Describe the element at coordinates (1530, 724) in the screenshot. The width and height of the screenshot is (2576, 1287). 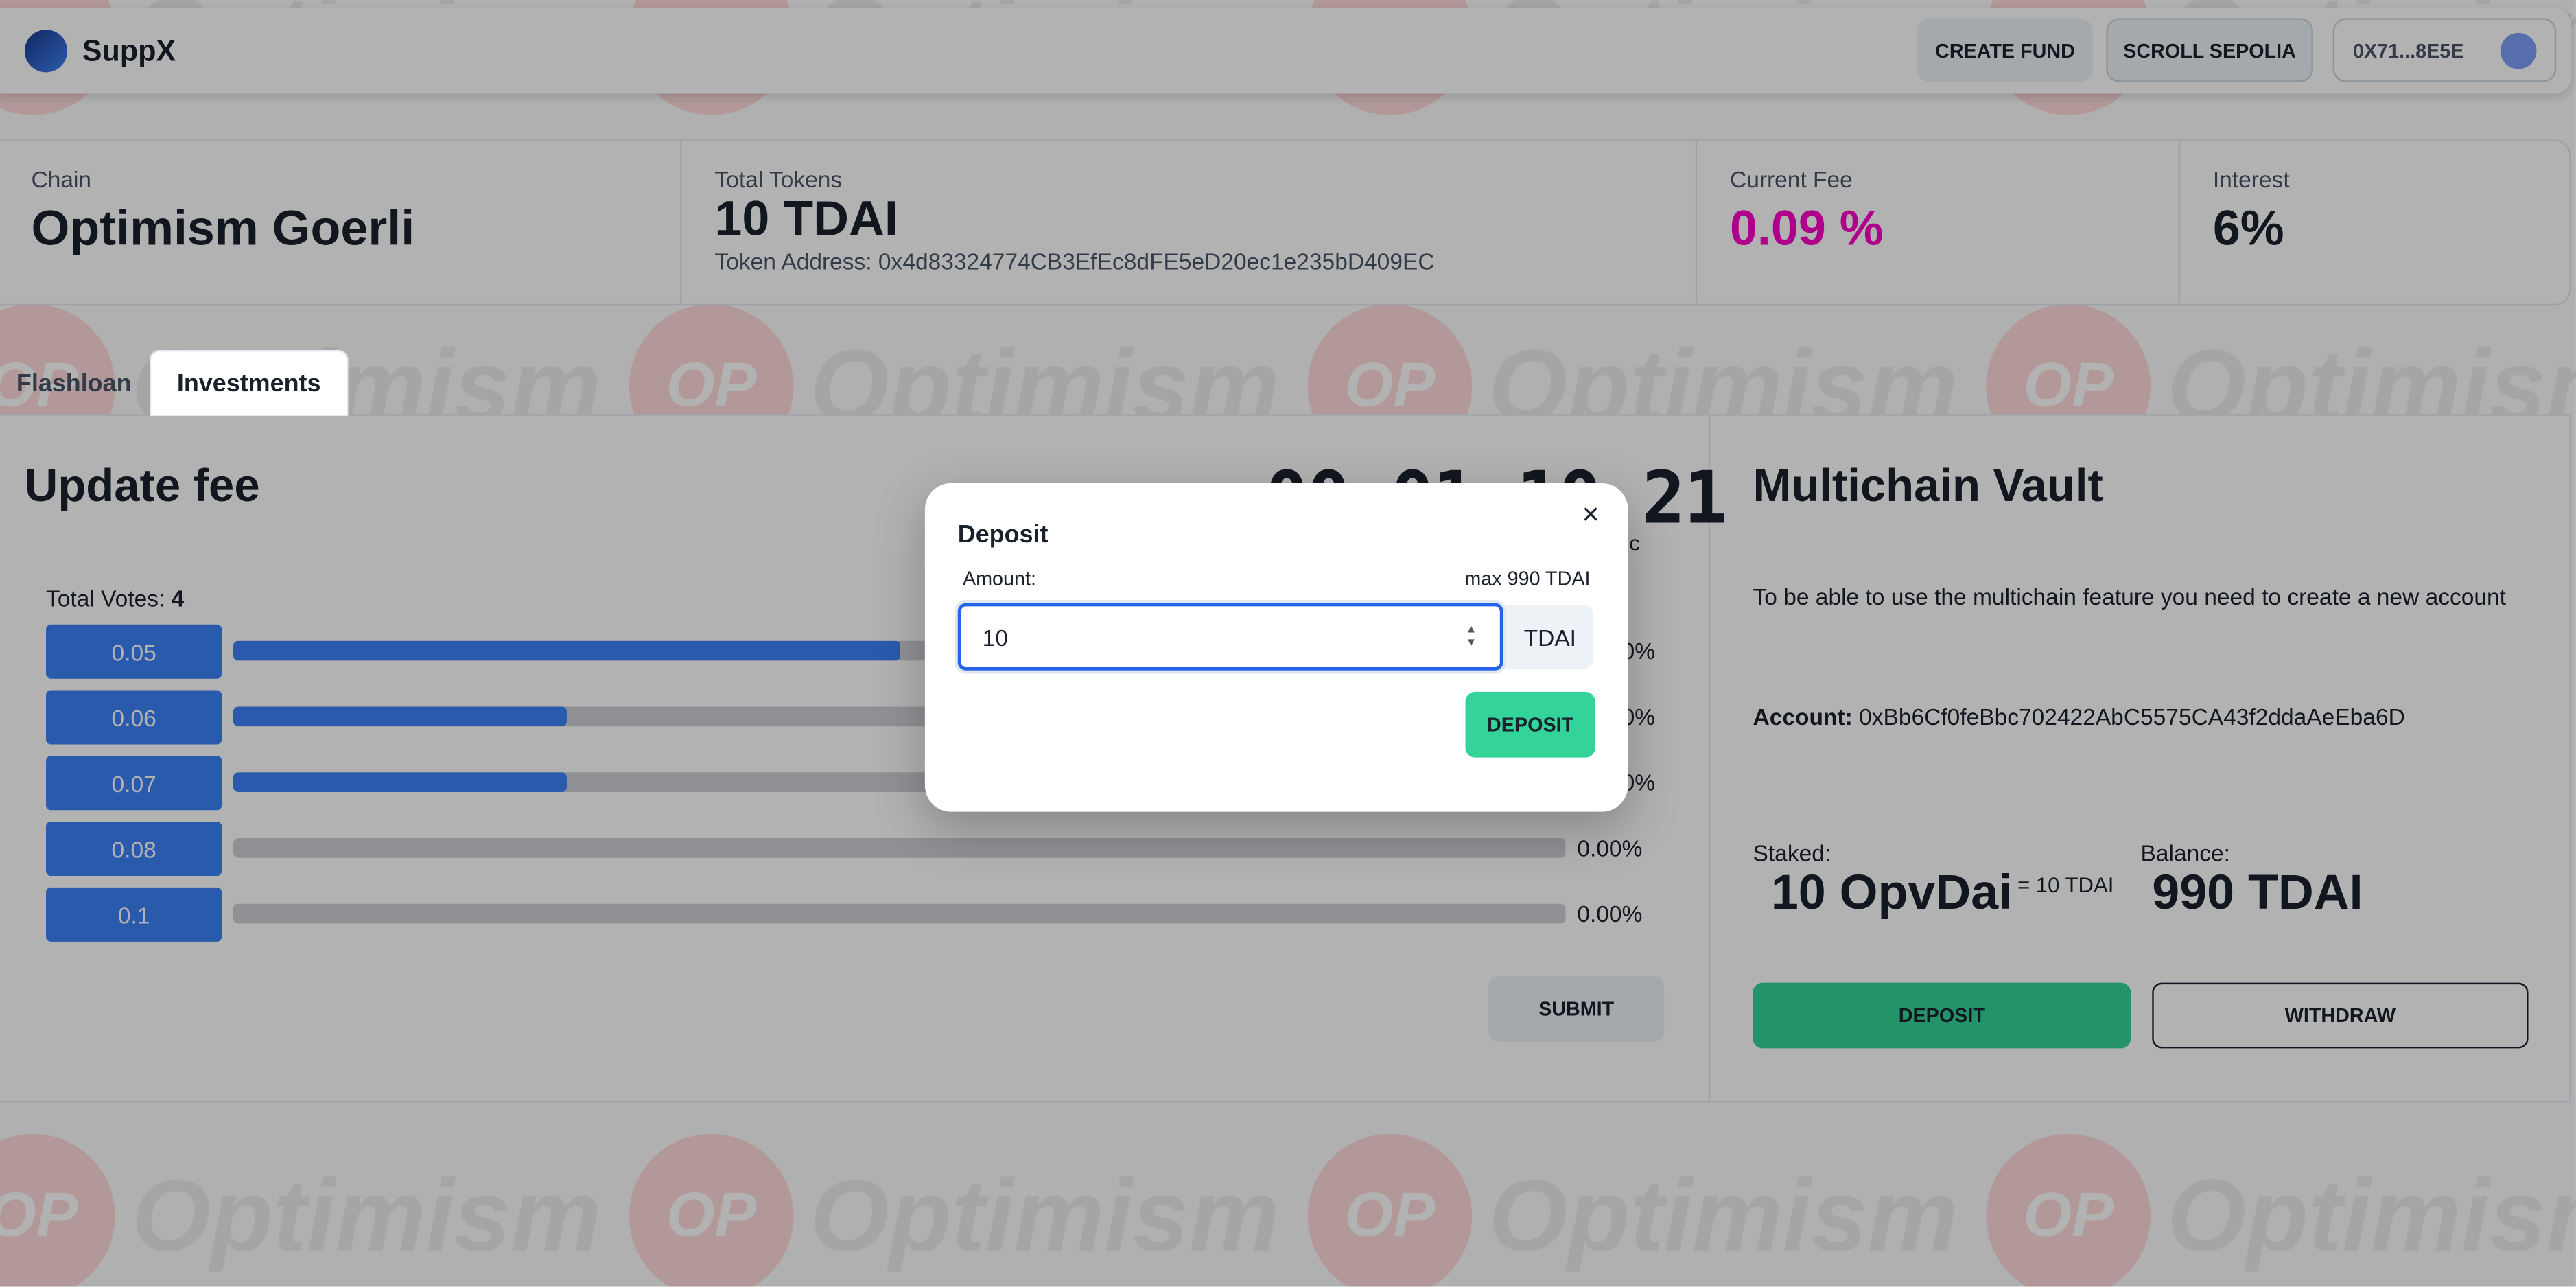
I see `modal-deposit-button: DEPOSIT` at that location.